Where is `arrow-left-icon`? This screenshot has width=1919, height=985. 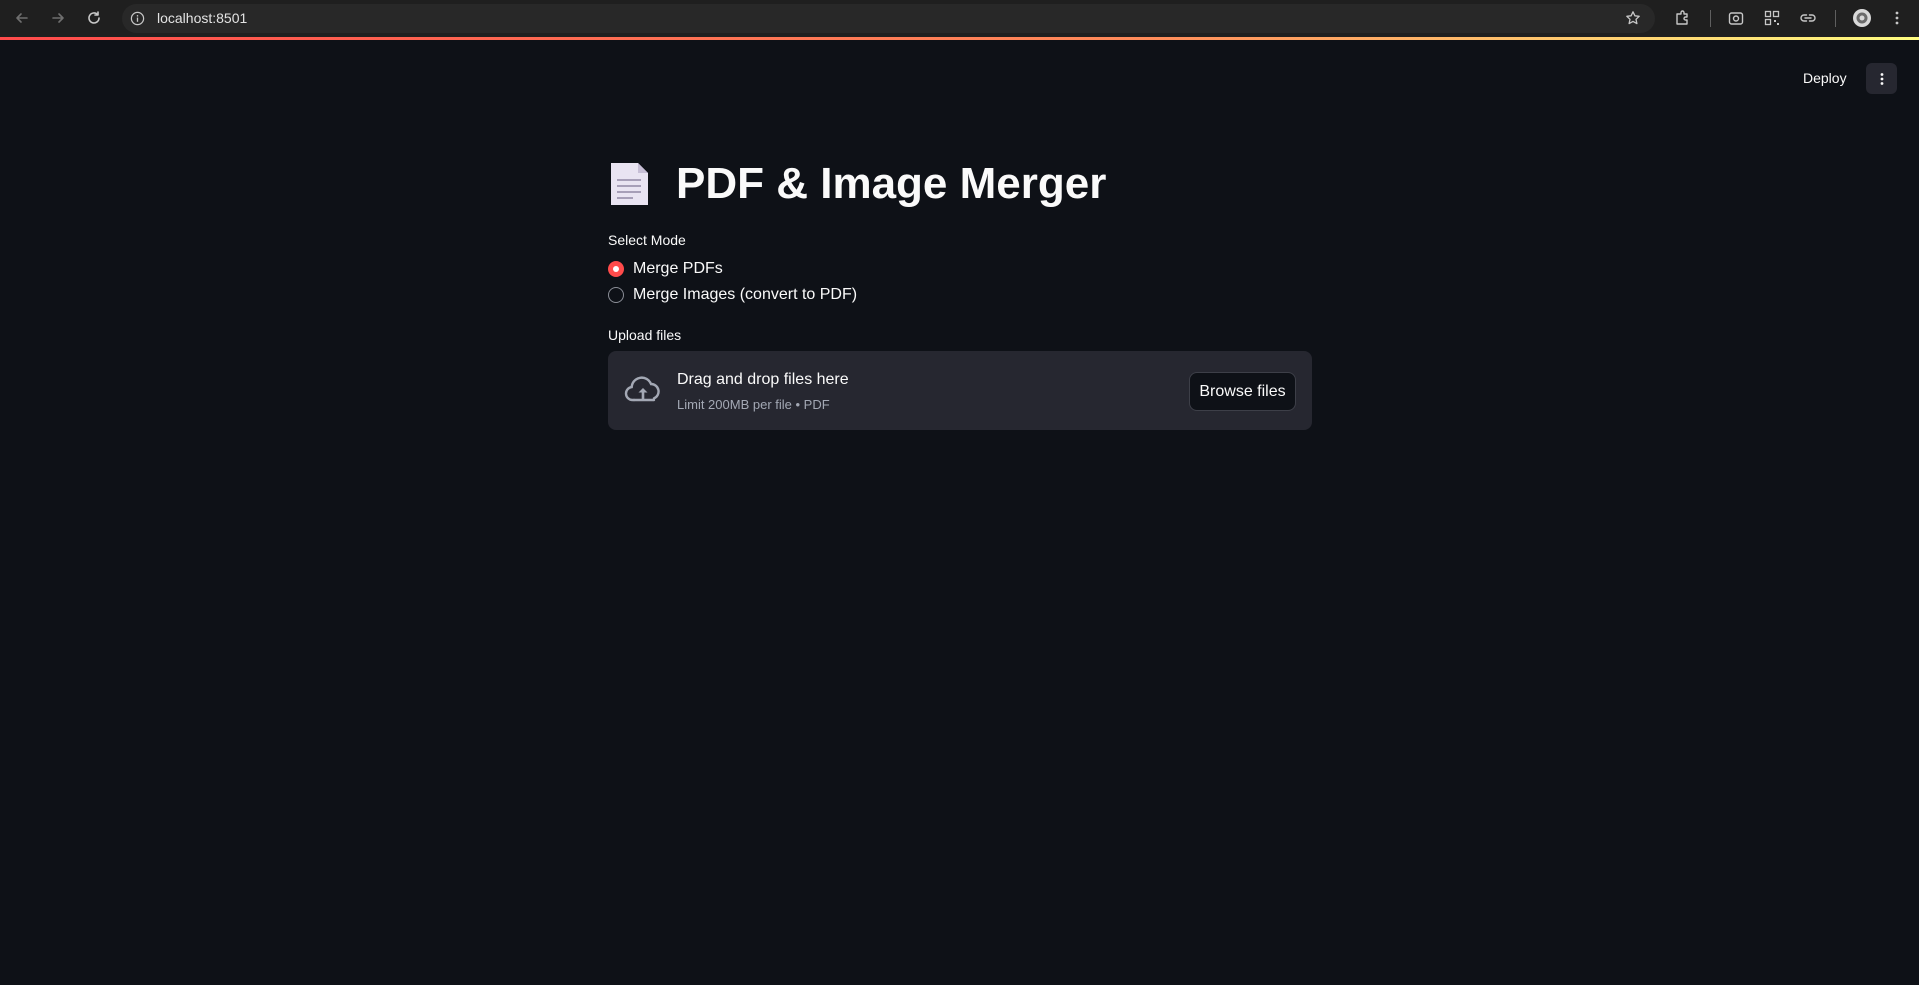
arrow-left-icon is located at coordinates (22, 18).